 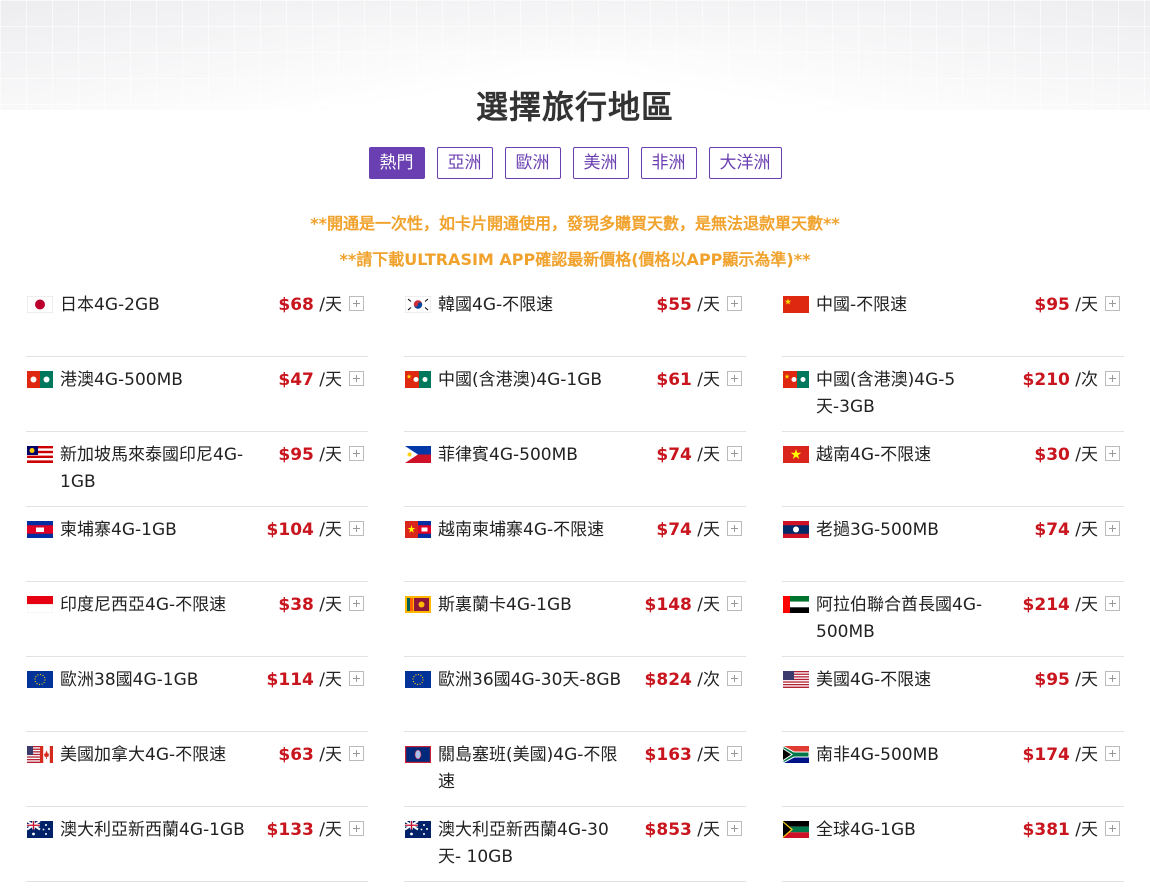 What do you see at coordinates (110, 305) in the screenshot?
I see `product-name: 日本4G-2GB` at bounding box center [110, 305].